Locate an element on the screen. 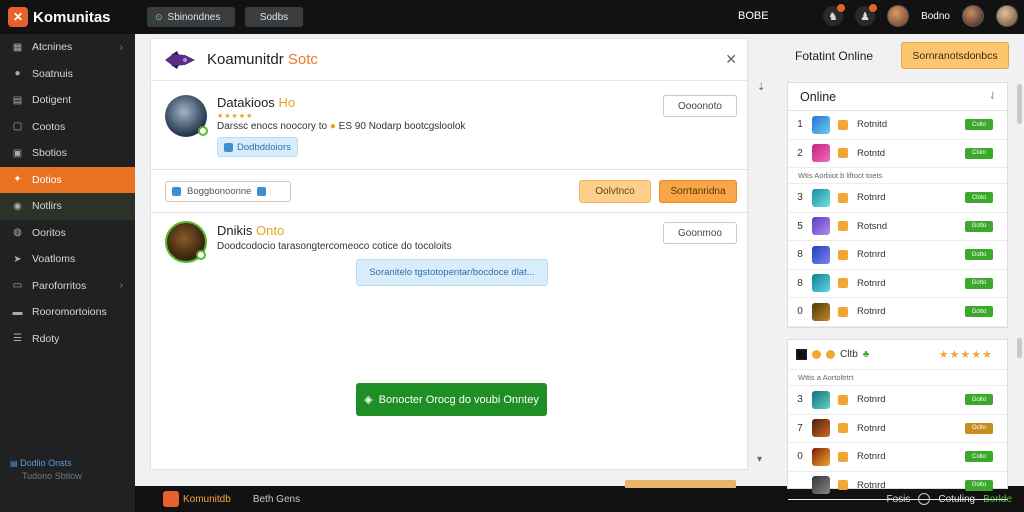 The image size is (1024, 512). user-name: Bodno is located at coordinates (935, 16).